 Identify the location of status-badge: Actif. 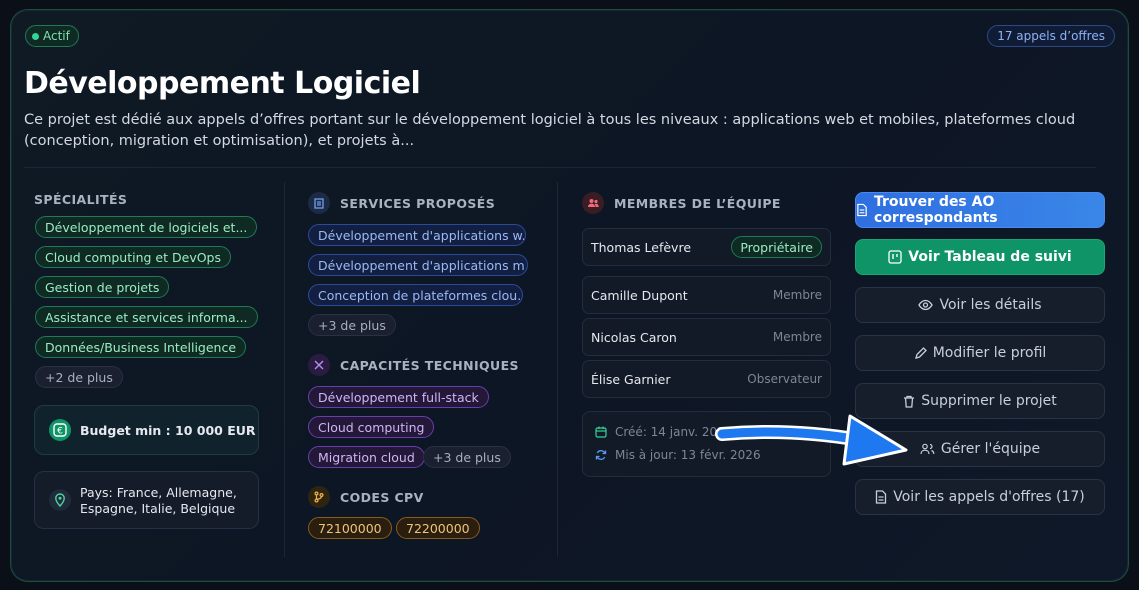
(52, 36).